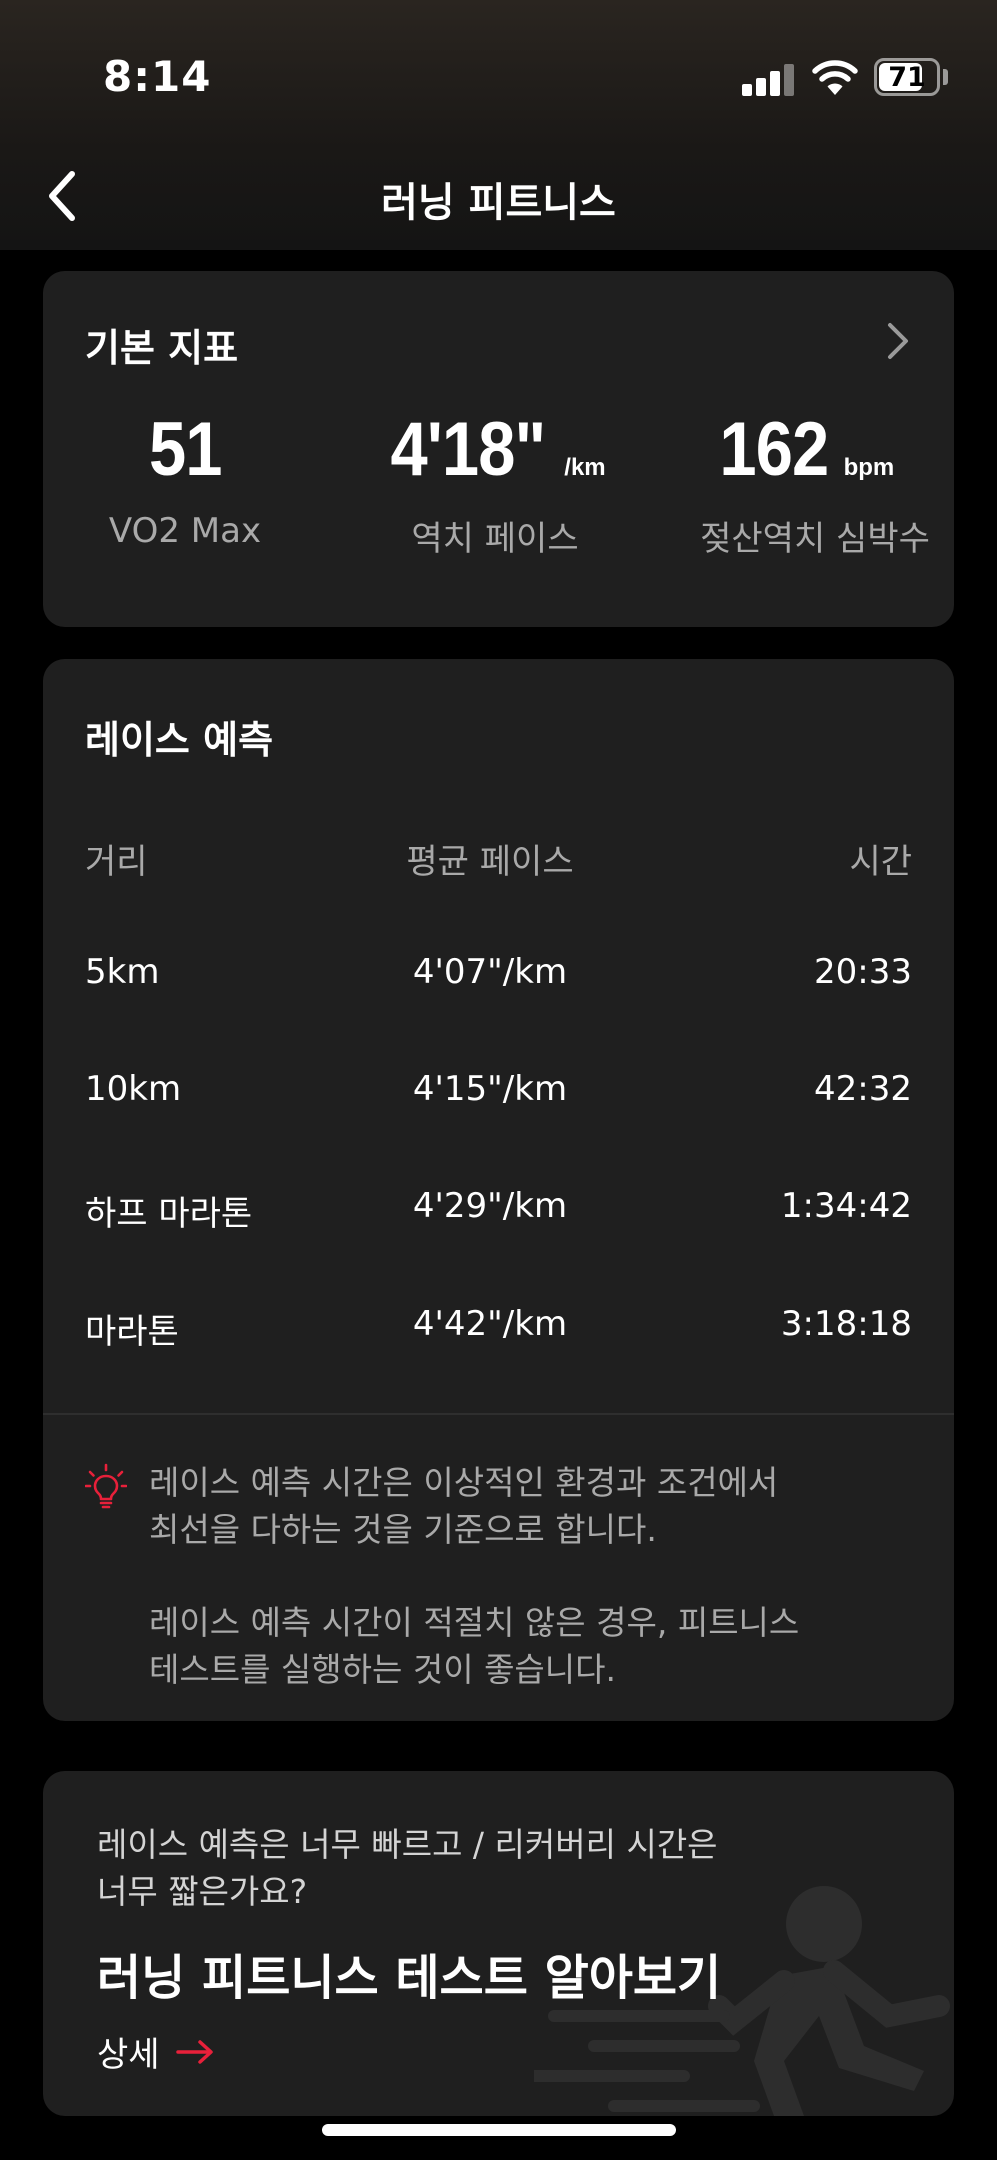 The width and height of the screenshot is (997, 2160). What do you see at coordinates (880, 862) in the screenshot?
I see `header-time: 시간` at bounding box center [880, 862].